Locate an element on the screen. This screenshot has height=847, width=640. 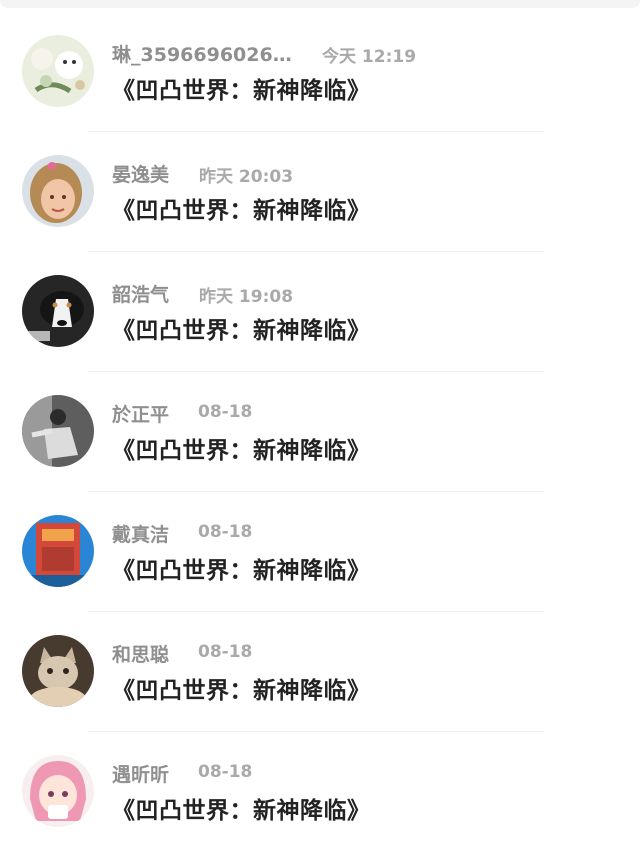
blue-red-avatar is located at coordinates (58, 551).